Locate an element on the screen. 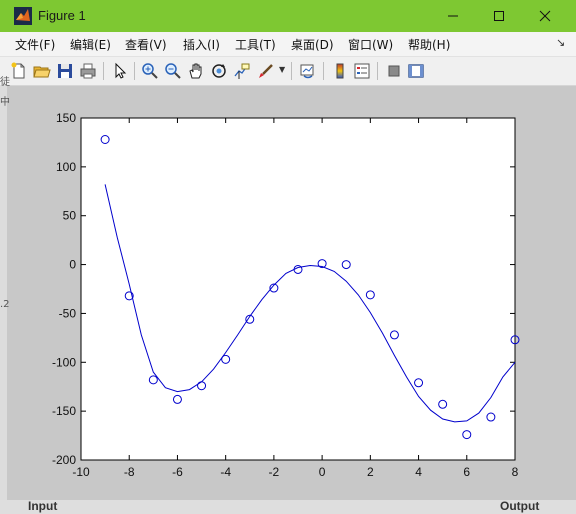 This screenshot has width=576, height=514. hand-icon is located at coordinates (195, 71).